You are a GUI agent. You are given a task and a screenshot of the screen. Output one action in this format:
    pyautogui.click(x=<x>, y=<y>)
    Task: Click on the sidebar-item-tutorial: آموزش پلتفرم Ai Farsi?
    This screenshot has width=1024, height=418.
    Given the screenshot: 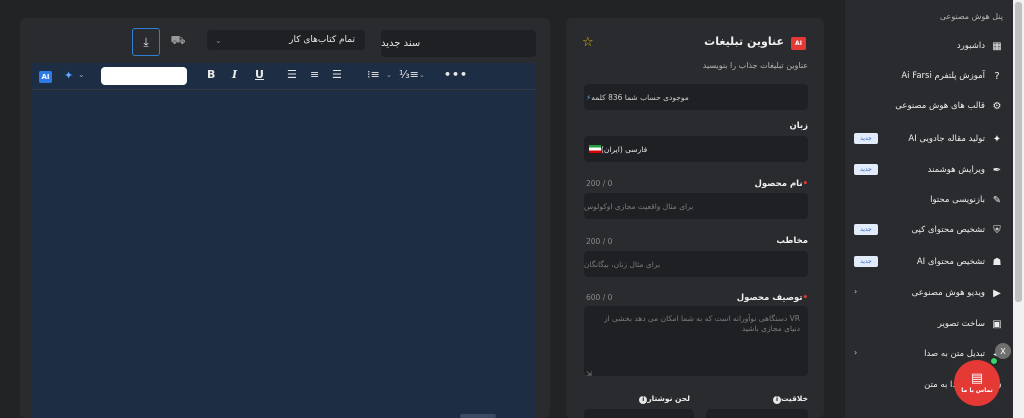 What is the action you would take?
    pyautogui.click(x=929, y=76)
    